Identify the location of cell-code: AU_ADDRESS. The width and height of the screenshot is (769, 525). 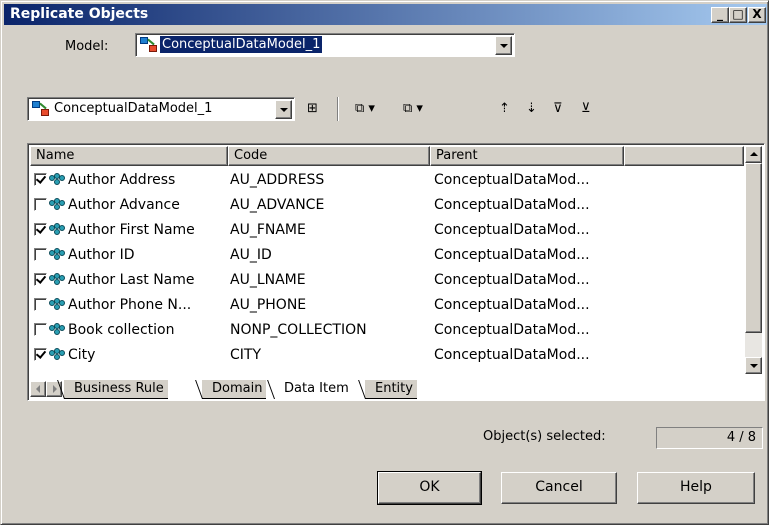
(277, 180).